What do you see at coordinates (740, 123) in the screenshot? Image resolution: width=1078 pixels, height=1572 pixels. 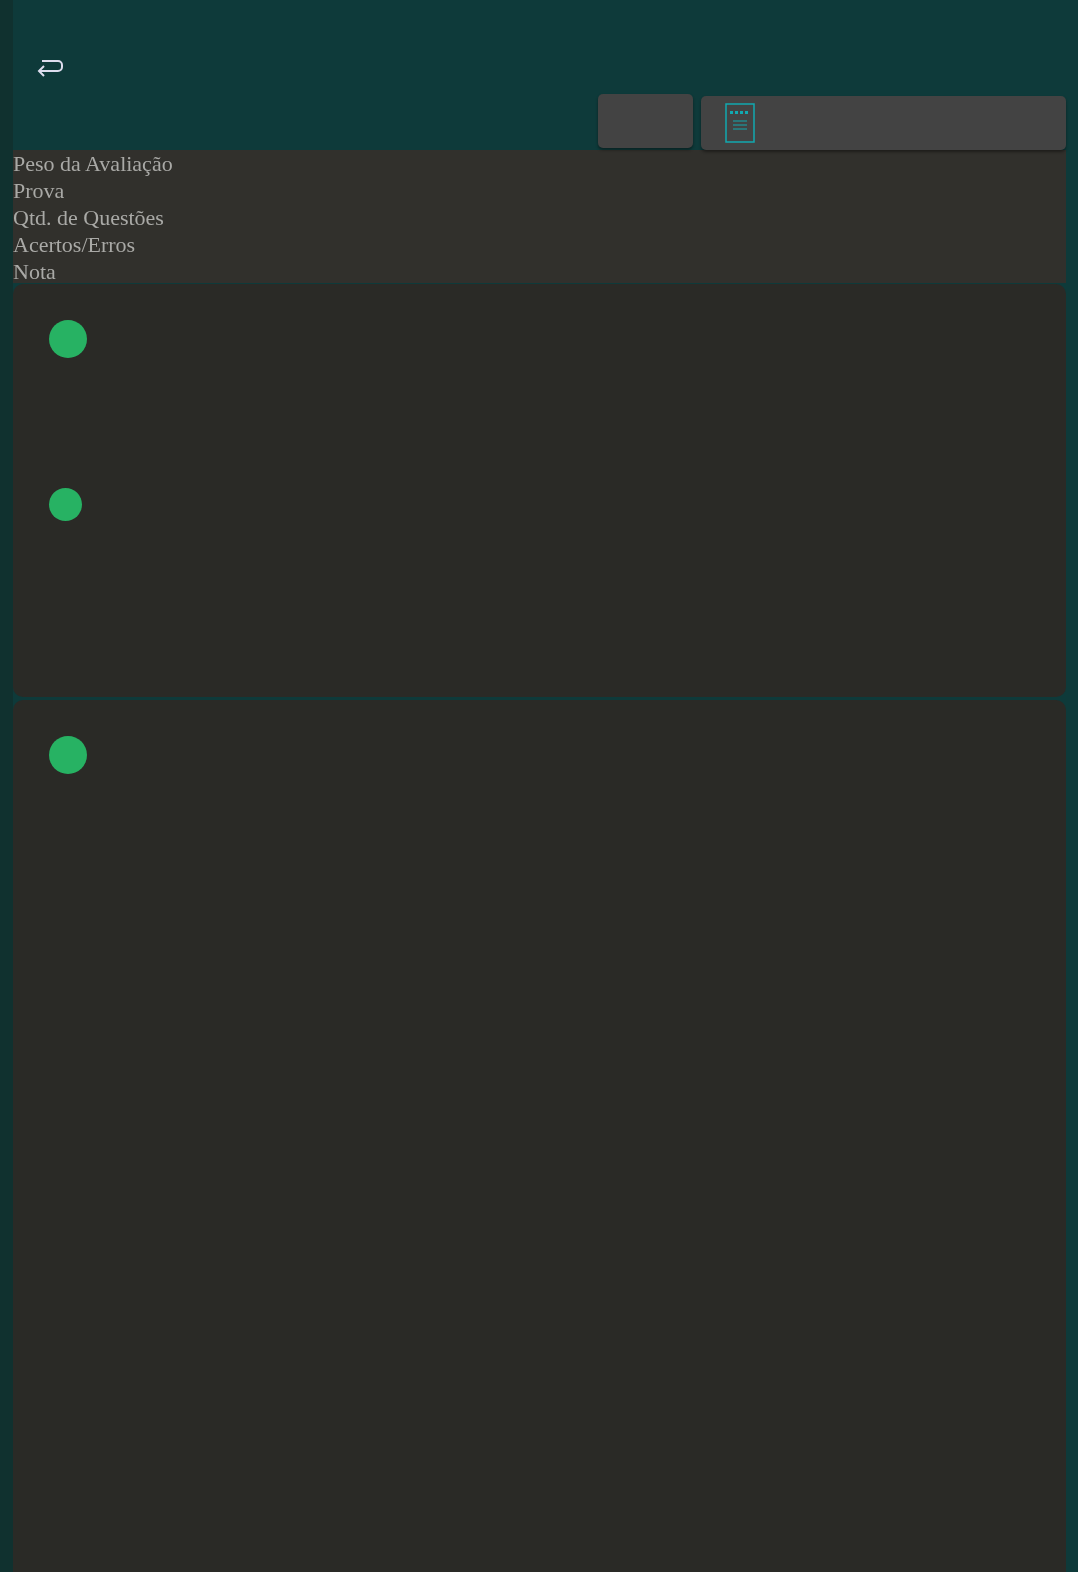 I see `document-icon` at bounding box center [740, 123].